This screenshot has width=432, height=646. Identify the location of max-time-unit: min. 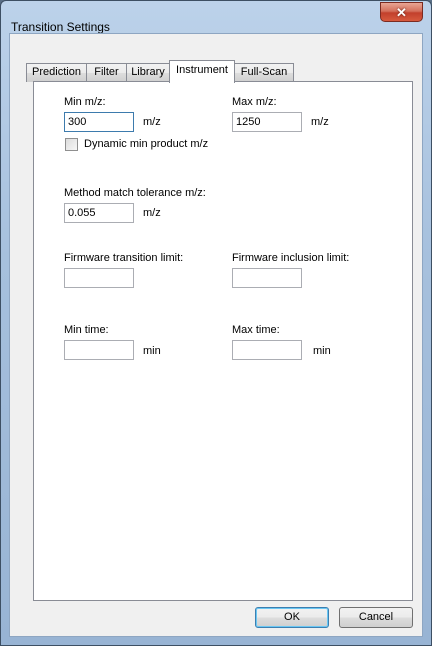
(322, 351).